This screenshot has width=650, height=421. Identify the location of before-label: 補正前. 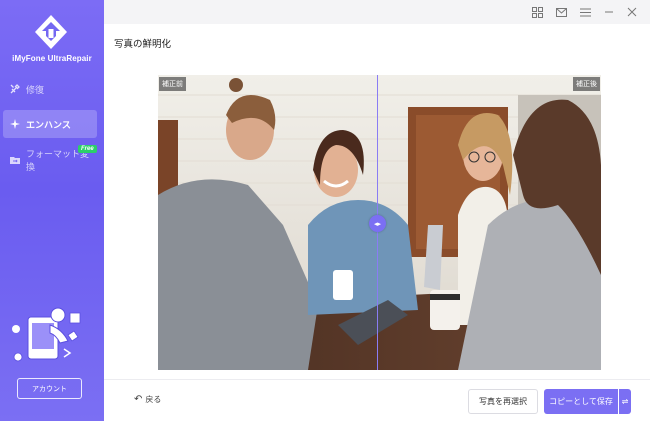
(172, 84).